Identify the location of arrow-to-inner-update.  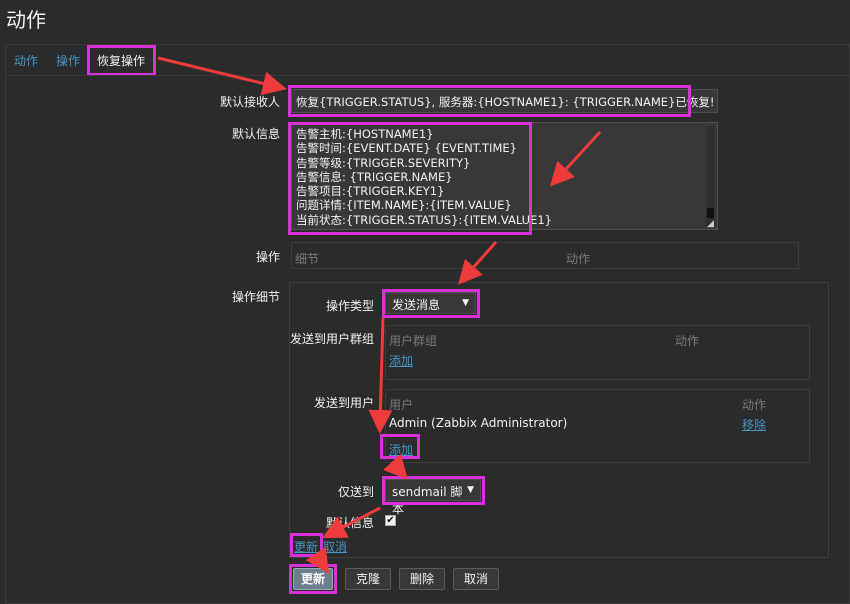
(351, 522).